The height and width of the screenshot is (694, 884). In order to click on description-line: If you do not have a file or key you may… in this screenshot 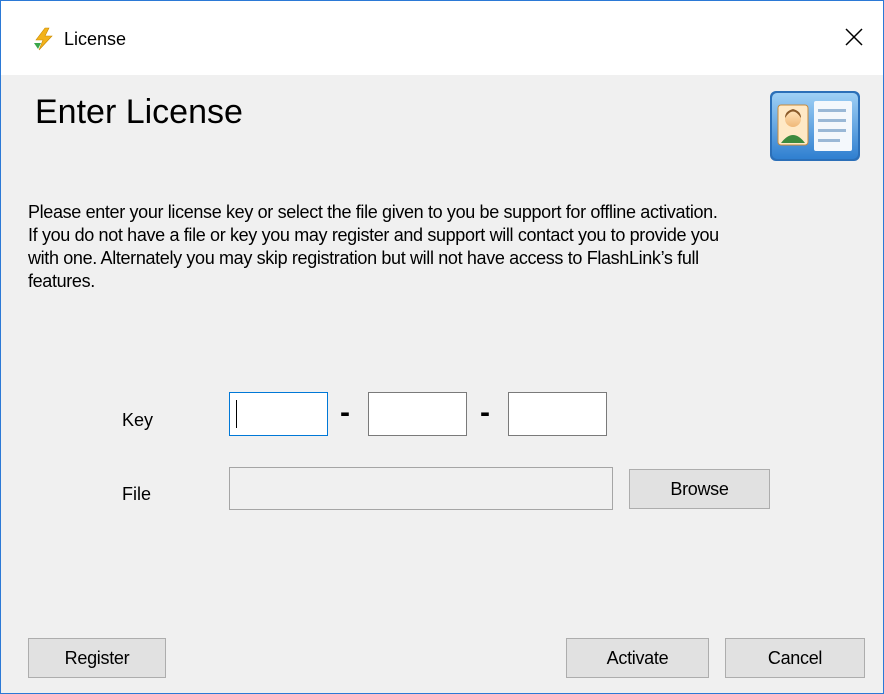, I will do `click(373, 235)`.